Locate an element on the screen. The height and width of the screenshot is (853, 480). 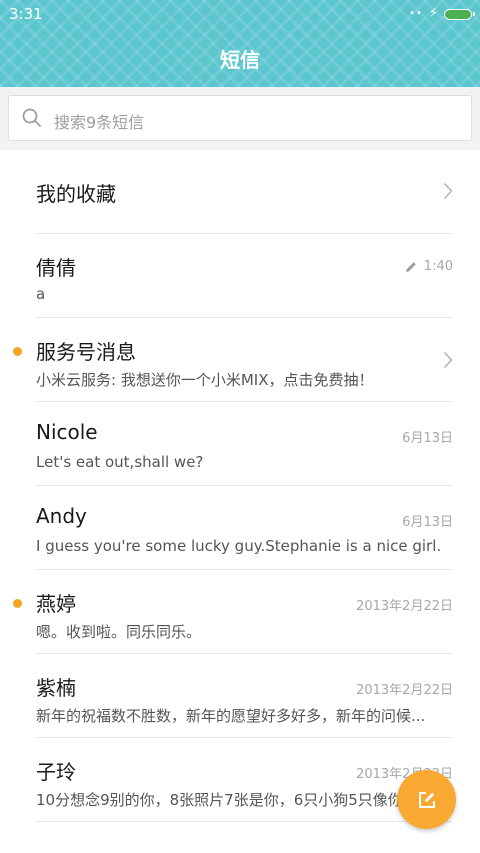
search-input: 搜索9条短信 is located at coordinates (240, 118).